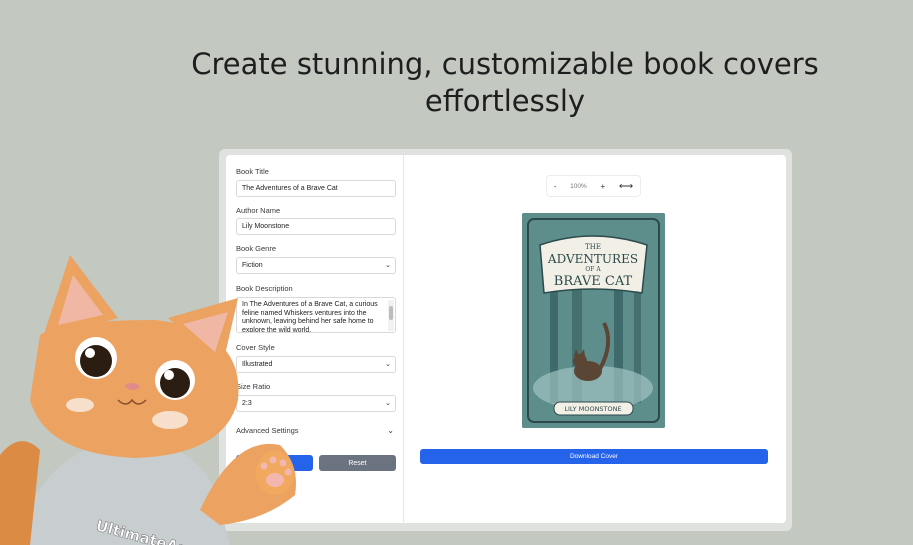 The height and width of the screenshot is (545, 913). Describe the element at coordinates (252, 171) in the screenshot. I see `book-title-label: Book Title` at that location.